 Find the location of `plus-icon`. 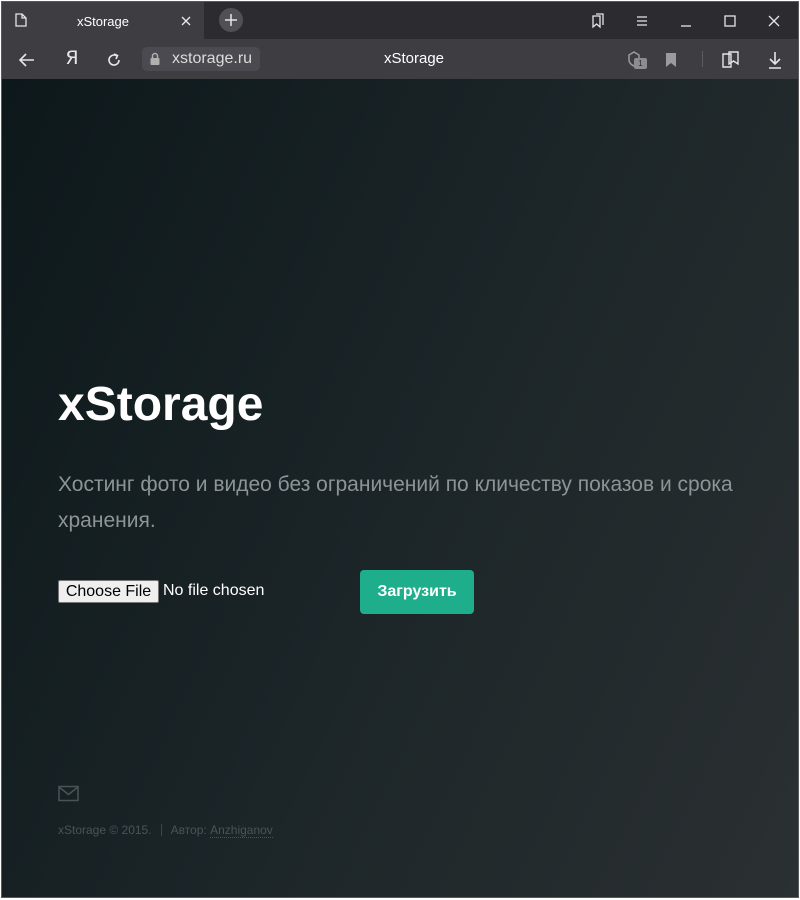

plus-icon is located at coordinates (231, 20).